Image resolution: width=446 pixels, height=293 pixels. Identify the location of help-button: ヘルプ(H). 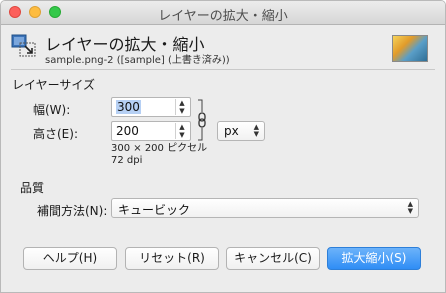
(70, 258).